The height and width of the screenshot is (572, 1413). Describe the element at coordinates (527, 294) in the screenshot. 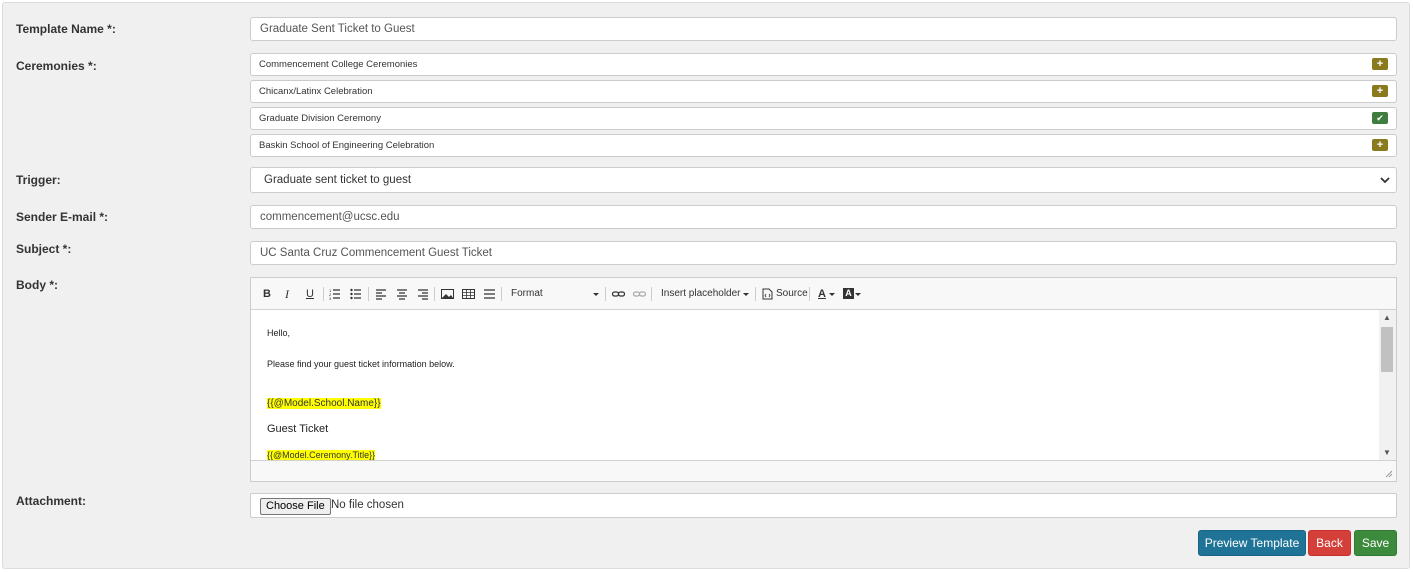

I see `format-dropdown-label: Format` at that location.